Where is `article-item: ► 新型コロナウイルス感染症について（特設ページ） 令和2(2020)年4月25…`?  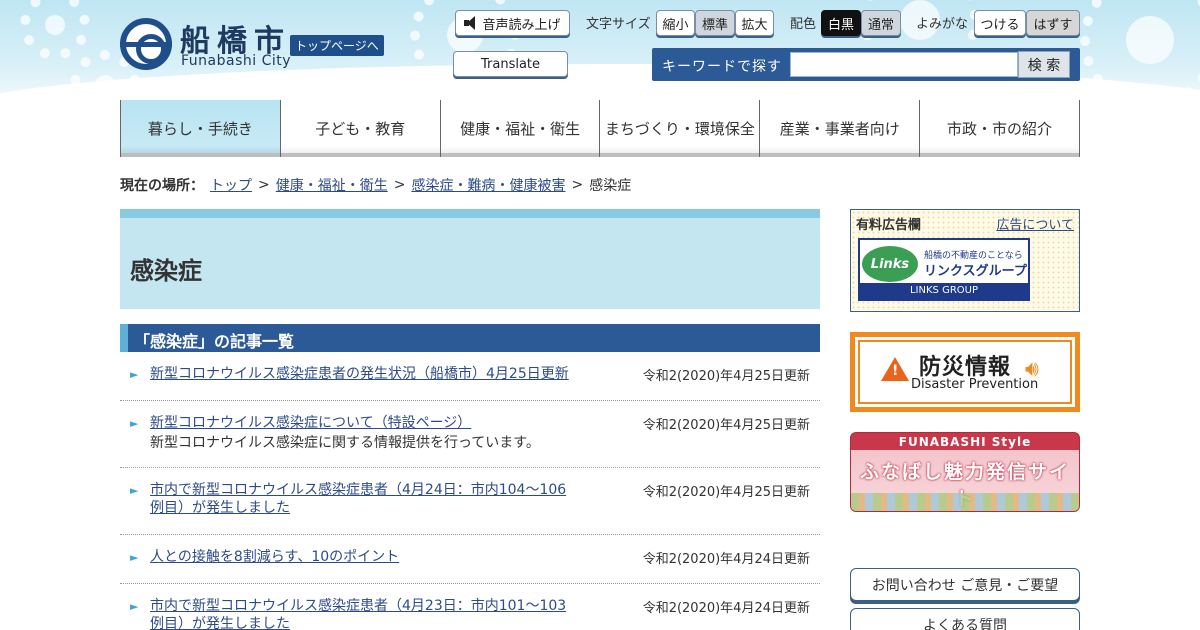 article-item: ► 新型コロナウイルス感染症について（特設ページ） 令和2(2020)年4月25… is located at coordinates (470, 441).